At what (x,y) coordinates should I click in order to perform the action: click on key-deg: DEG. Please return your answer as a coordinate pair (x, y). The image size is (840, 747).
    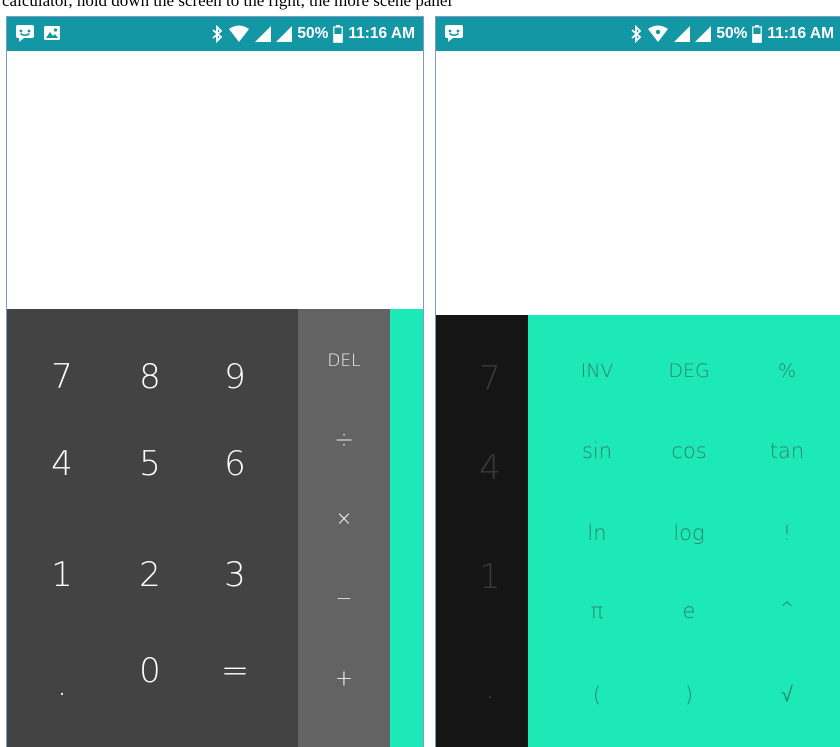
    Looking at the image, I should click on (688, 371).